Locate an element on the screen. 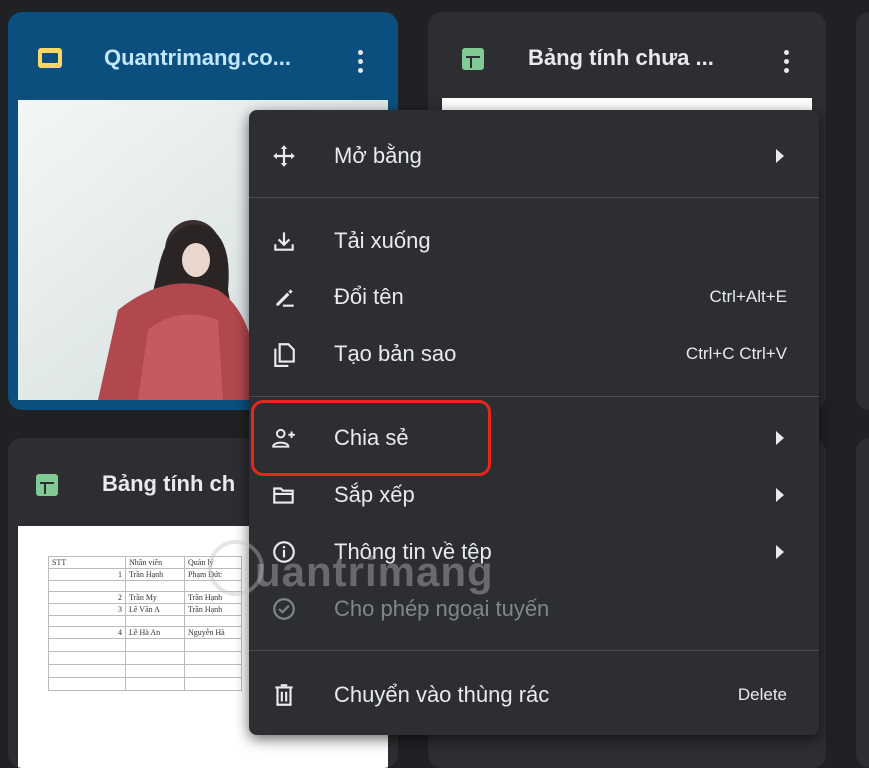  card-title: Bảng tính ch is located at coordinates (169, 483).